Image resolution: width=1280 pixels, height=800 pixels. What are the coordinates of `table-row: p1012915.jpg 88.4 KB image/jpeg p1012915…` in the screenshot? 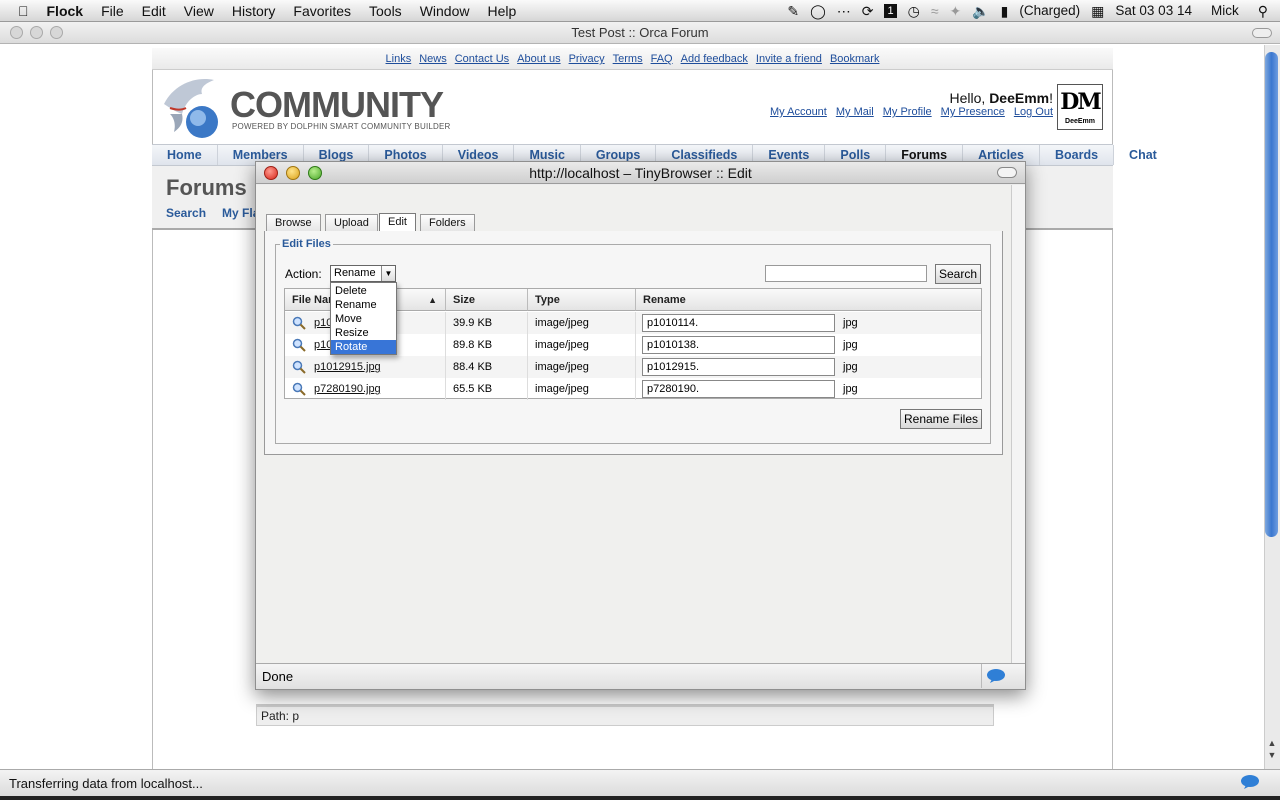 It's located at (633, 367).